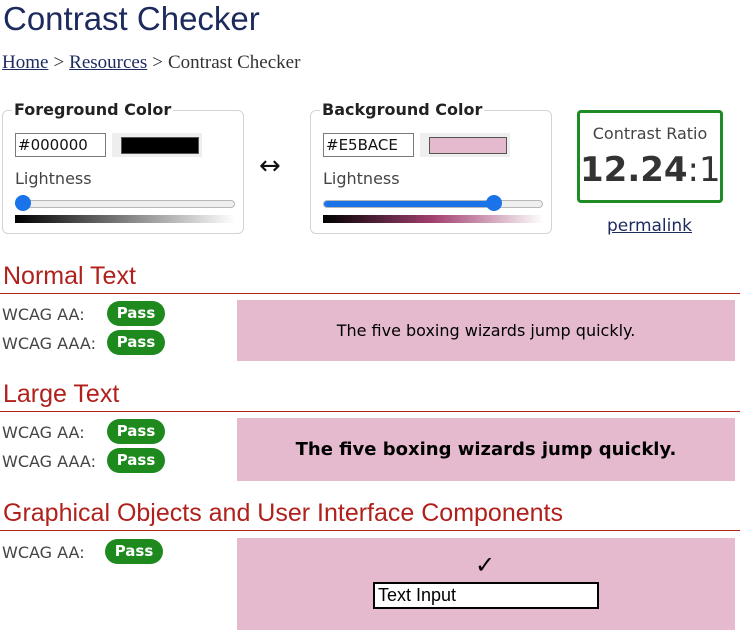 The width and height of the screenshot is (740, 636). I want to click on large-wcag-aaa-label: WCAG AAA:, so click(49, 461).